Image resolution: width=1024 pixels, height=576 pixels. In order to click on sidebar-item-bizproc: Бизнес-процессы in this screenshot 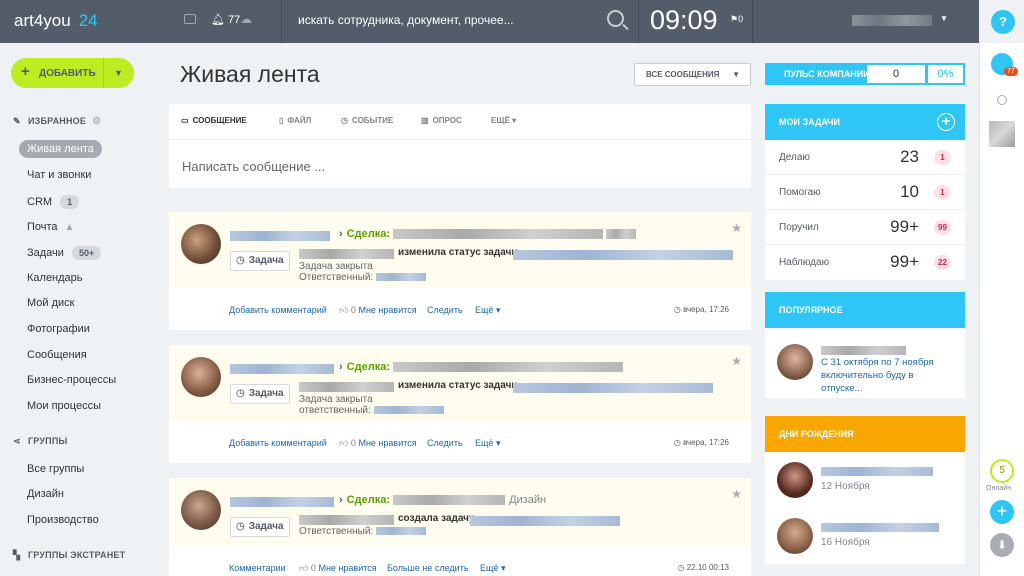, I will do `click(71, 380)`.